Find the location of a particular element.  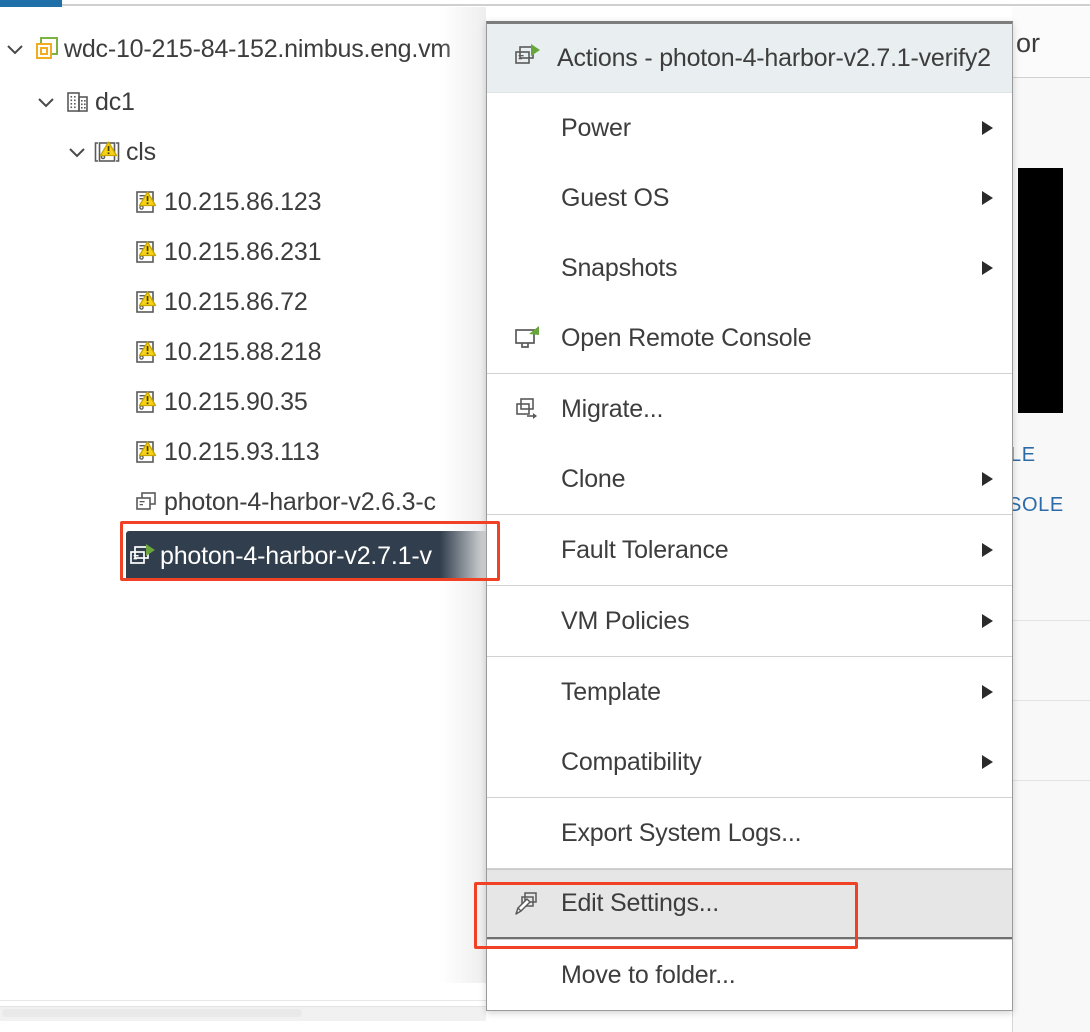

menu-item-clone: Clone is located at coordinates (749, 479).